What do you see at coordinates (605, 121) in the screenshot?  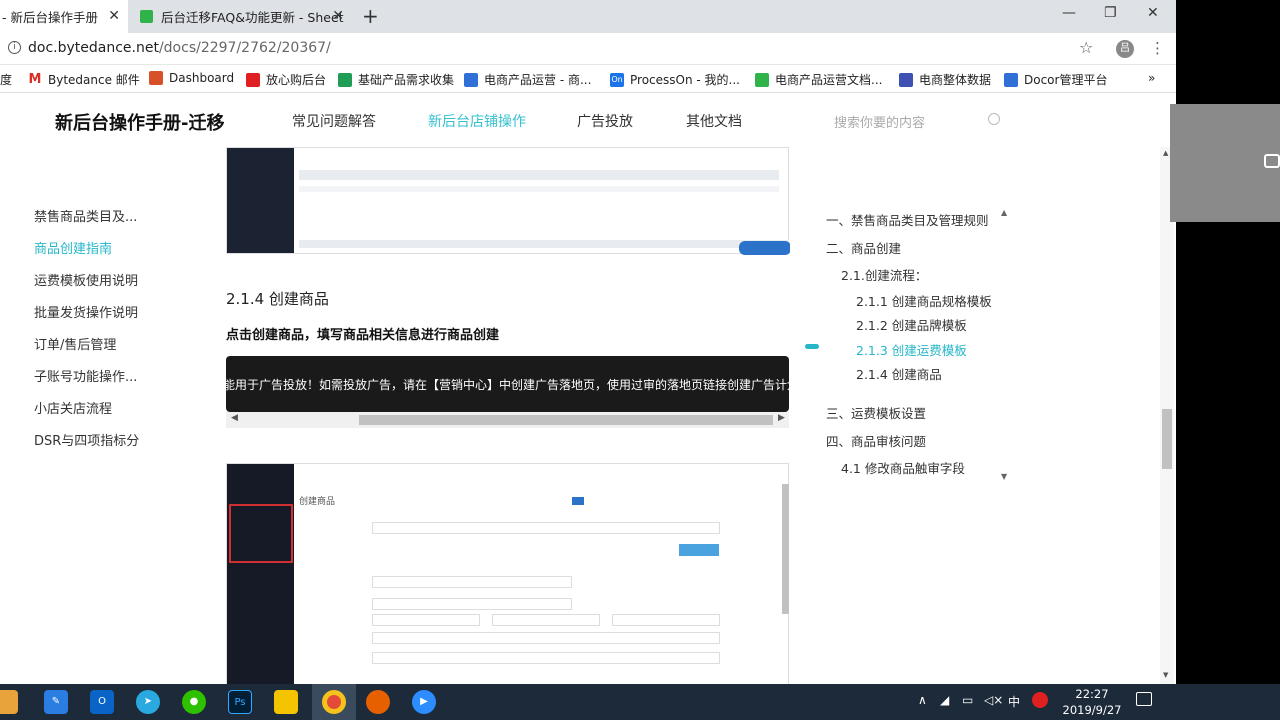 I see `nav-ads: 广告投放` at bounding box center [605, 121].